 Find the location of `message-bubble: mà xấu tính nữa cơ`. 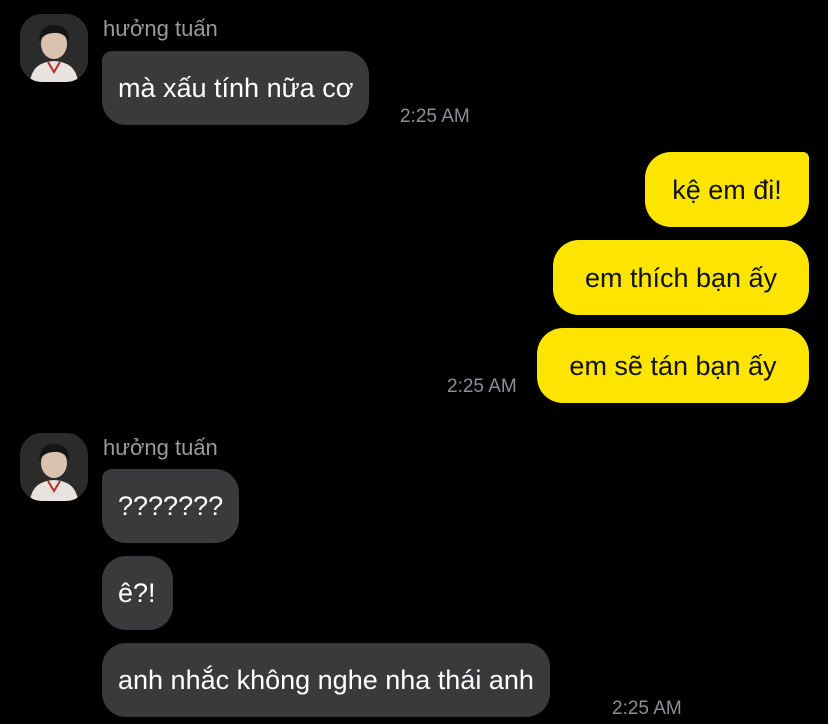

message-bubble: mà xấu tính nữa cơ is located at coordinates (236, 88).